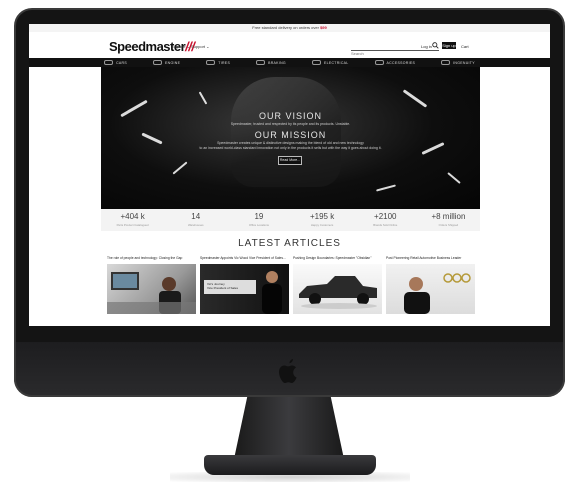  What do you see at coordinates (464, 62) in the screenshot?
I see `category-label: INGENUITY` at bounding box center [464, 62].